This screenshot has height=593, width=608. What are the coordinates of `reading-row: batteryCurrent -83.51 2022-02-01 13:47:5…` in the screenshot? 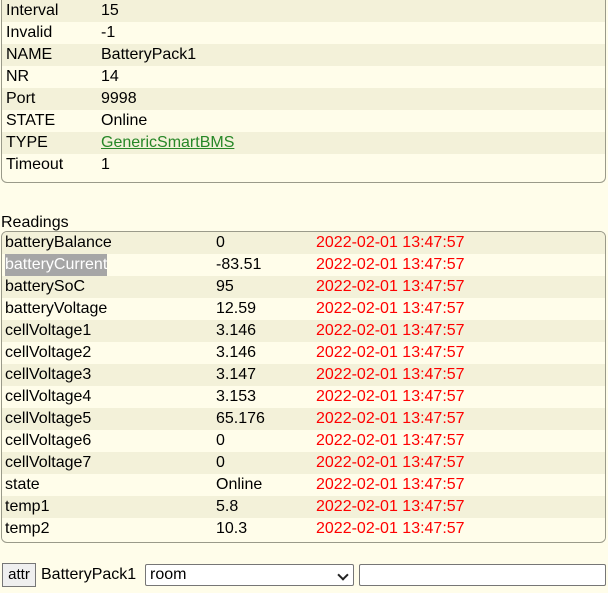 It's located at (303, 265).